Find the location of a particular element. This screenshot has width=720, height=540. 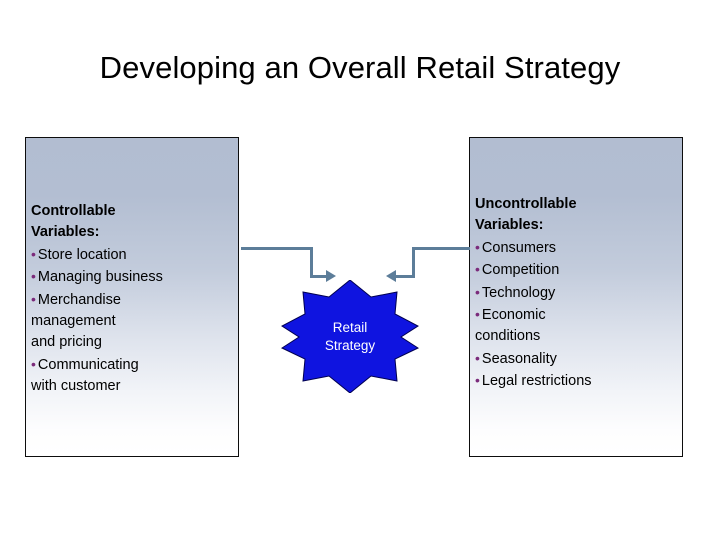

list-item-continuation: with customer is located at coordinates (76, 386).